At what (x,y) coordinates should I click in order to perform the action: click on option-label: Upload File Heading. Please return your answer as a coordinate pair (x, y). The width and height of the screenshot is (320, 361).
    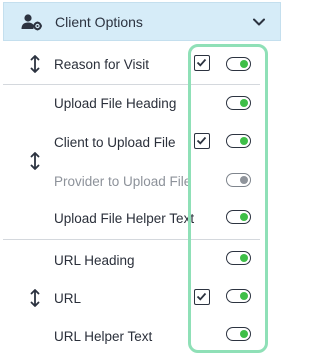
    Looking at the image, I should click on (115, 103).